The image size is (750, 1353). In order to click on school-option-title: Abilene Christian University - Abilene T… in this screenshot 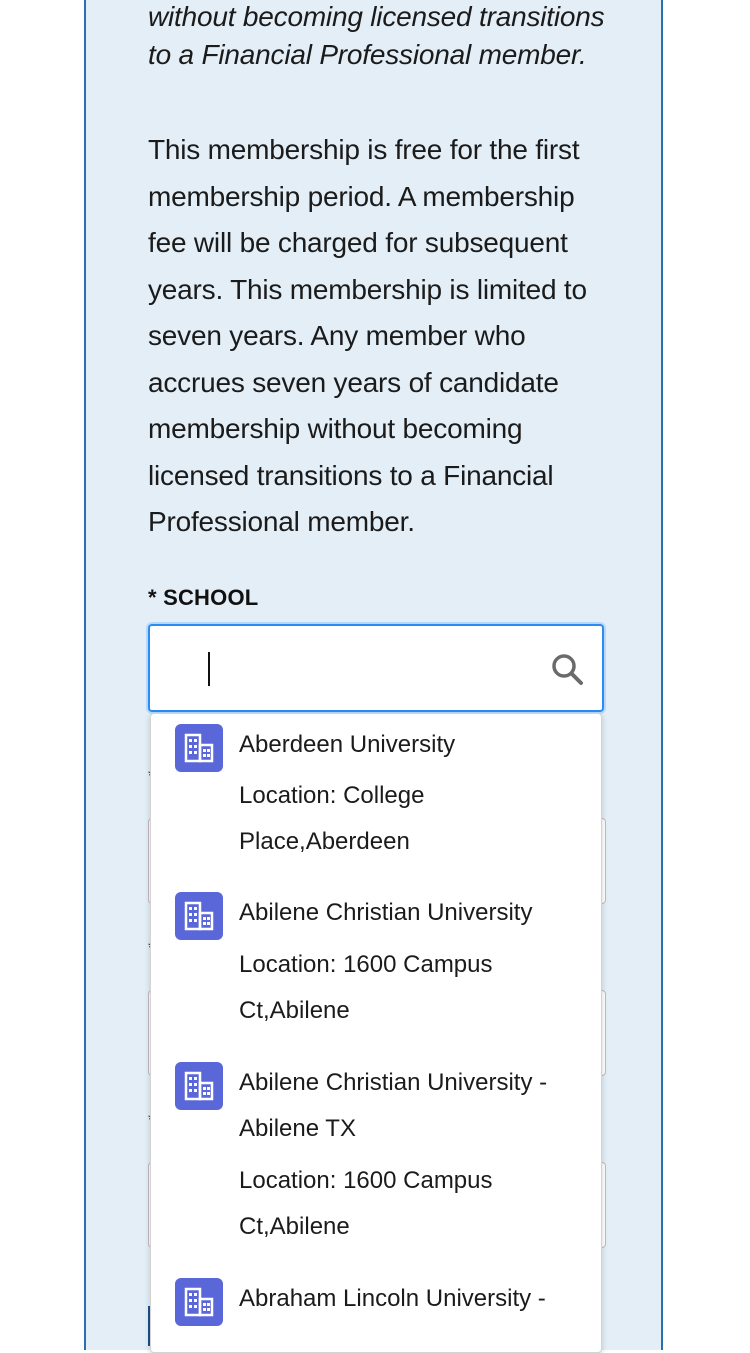, I will do `click(393, 1105)`.